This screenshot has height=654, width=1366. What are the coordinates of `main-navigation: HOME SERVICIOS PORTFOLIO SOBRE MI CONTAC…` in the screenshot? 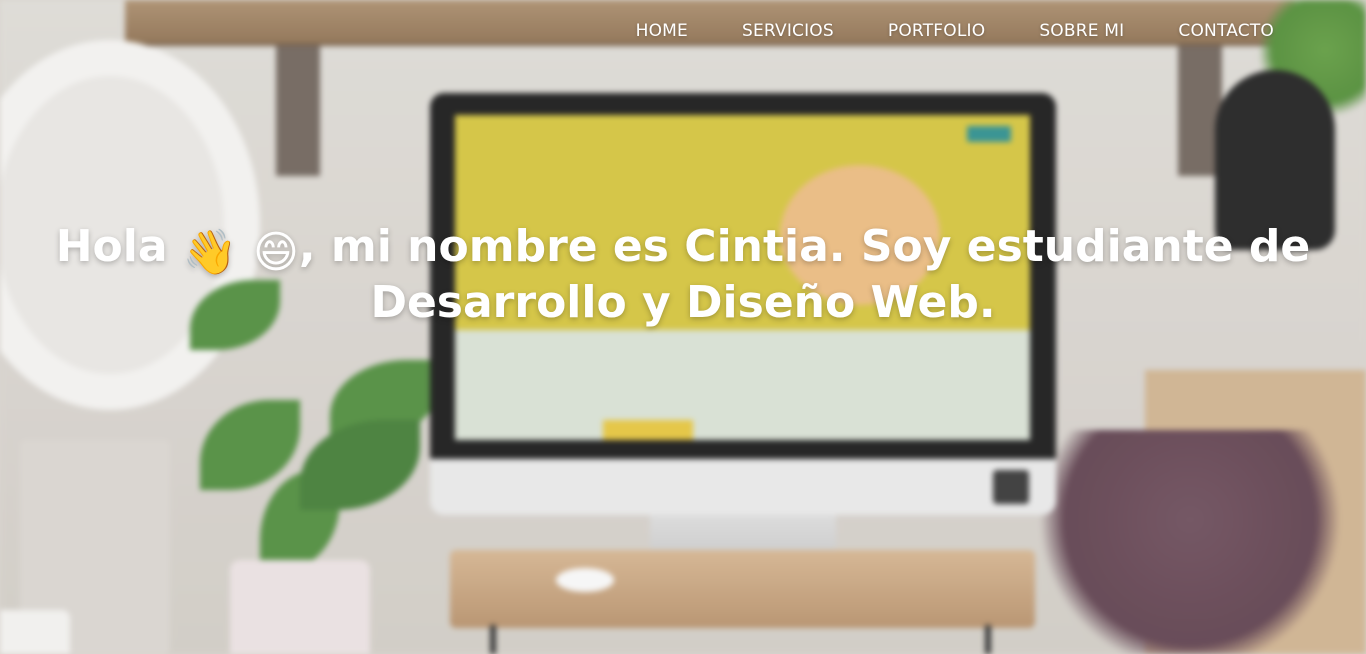 It's located at (955, 31).